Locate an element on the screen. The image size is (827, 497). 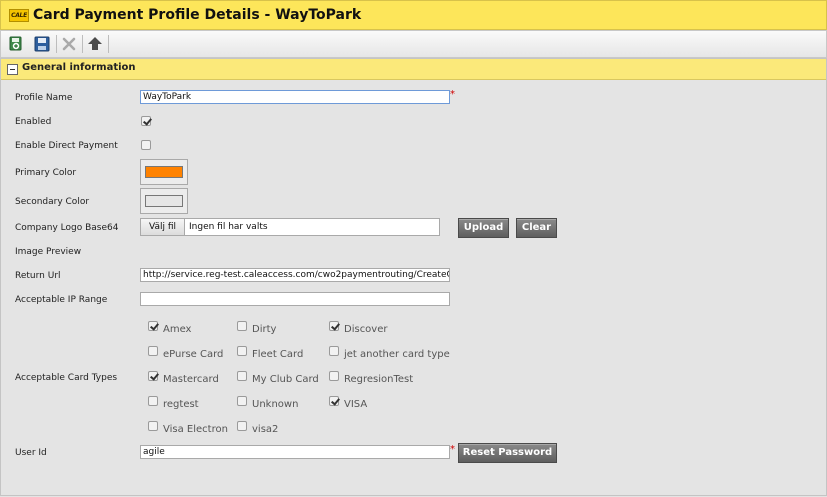
secondary-color-swatch is located at coordinates (164, 201).